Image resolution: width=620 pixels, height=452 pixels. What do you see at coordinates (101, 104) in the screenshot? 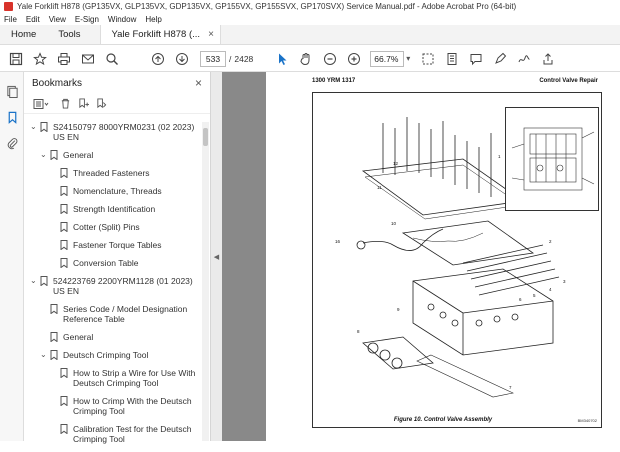
I see `expand-bookmark-icon` at bounding box center [101, 104].